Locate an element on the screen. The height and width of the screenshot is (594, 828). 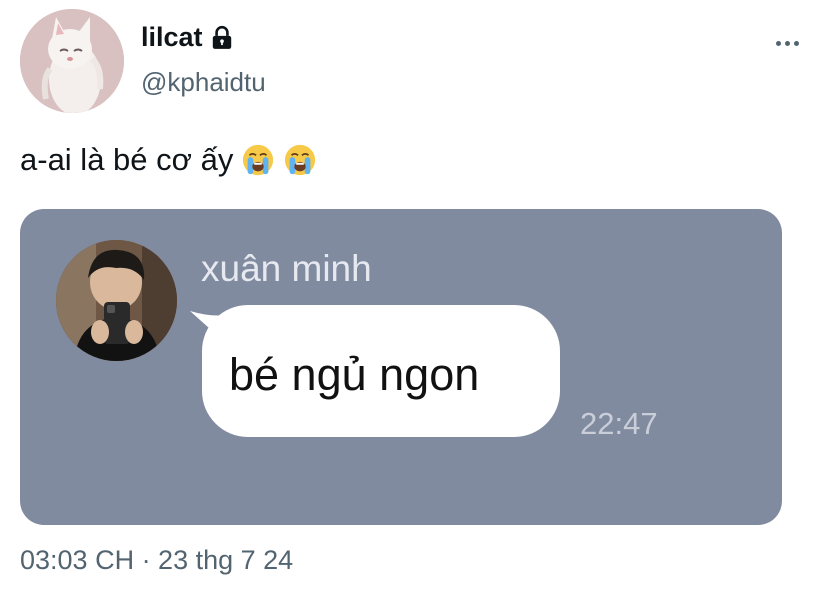
more-options-button is located at coordinates (787, 43).